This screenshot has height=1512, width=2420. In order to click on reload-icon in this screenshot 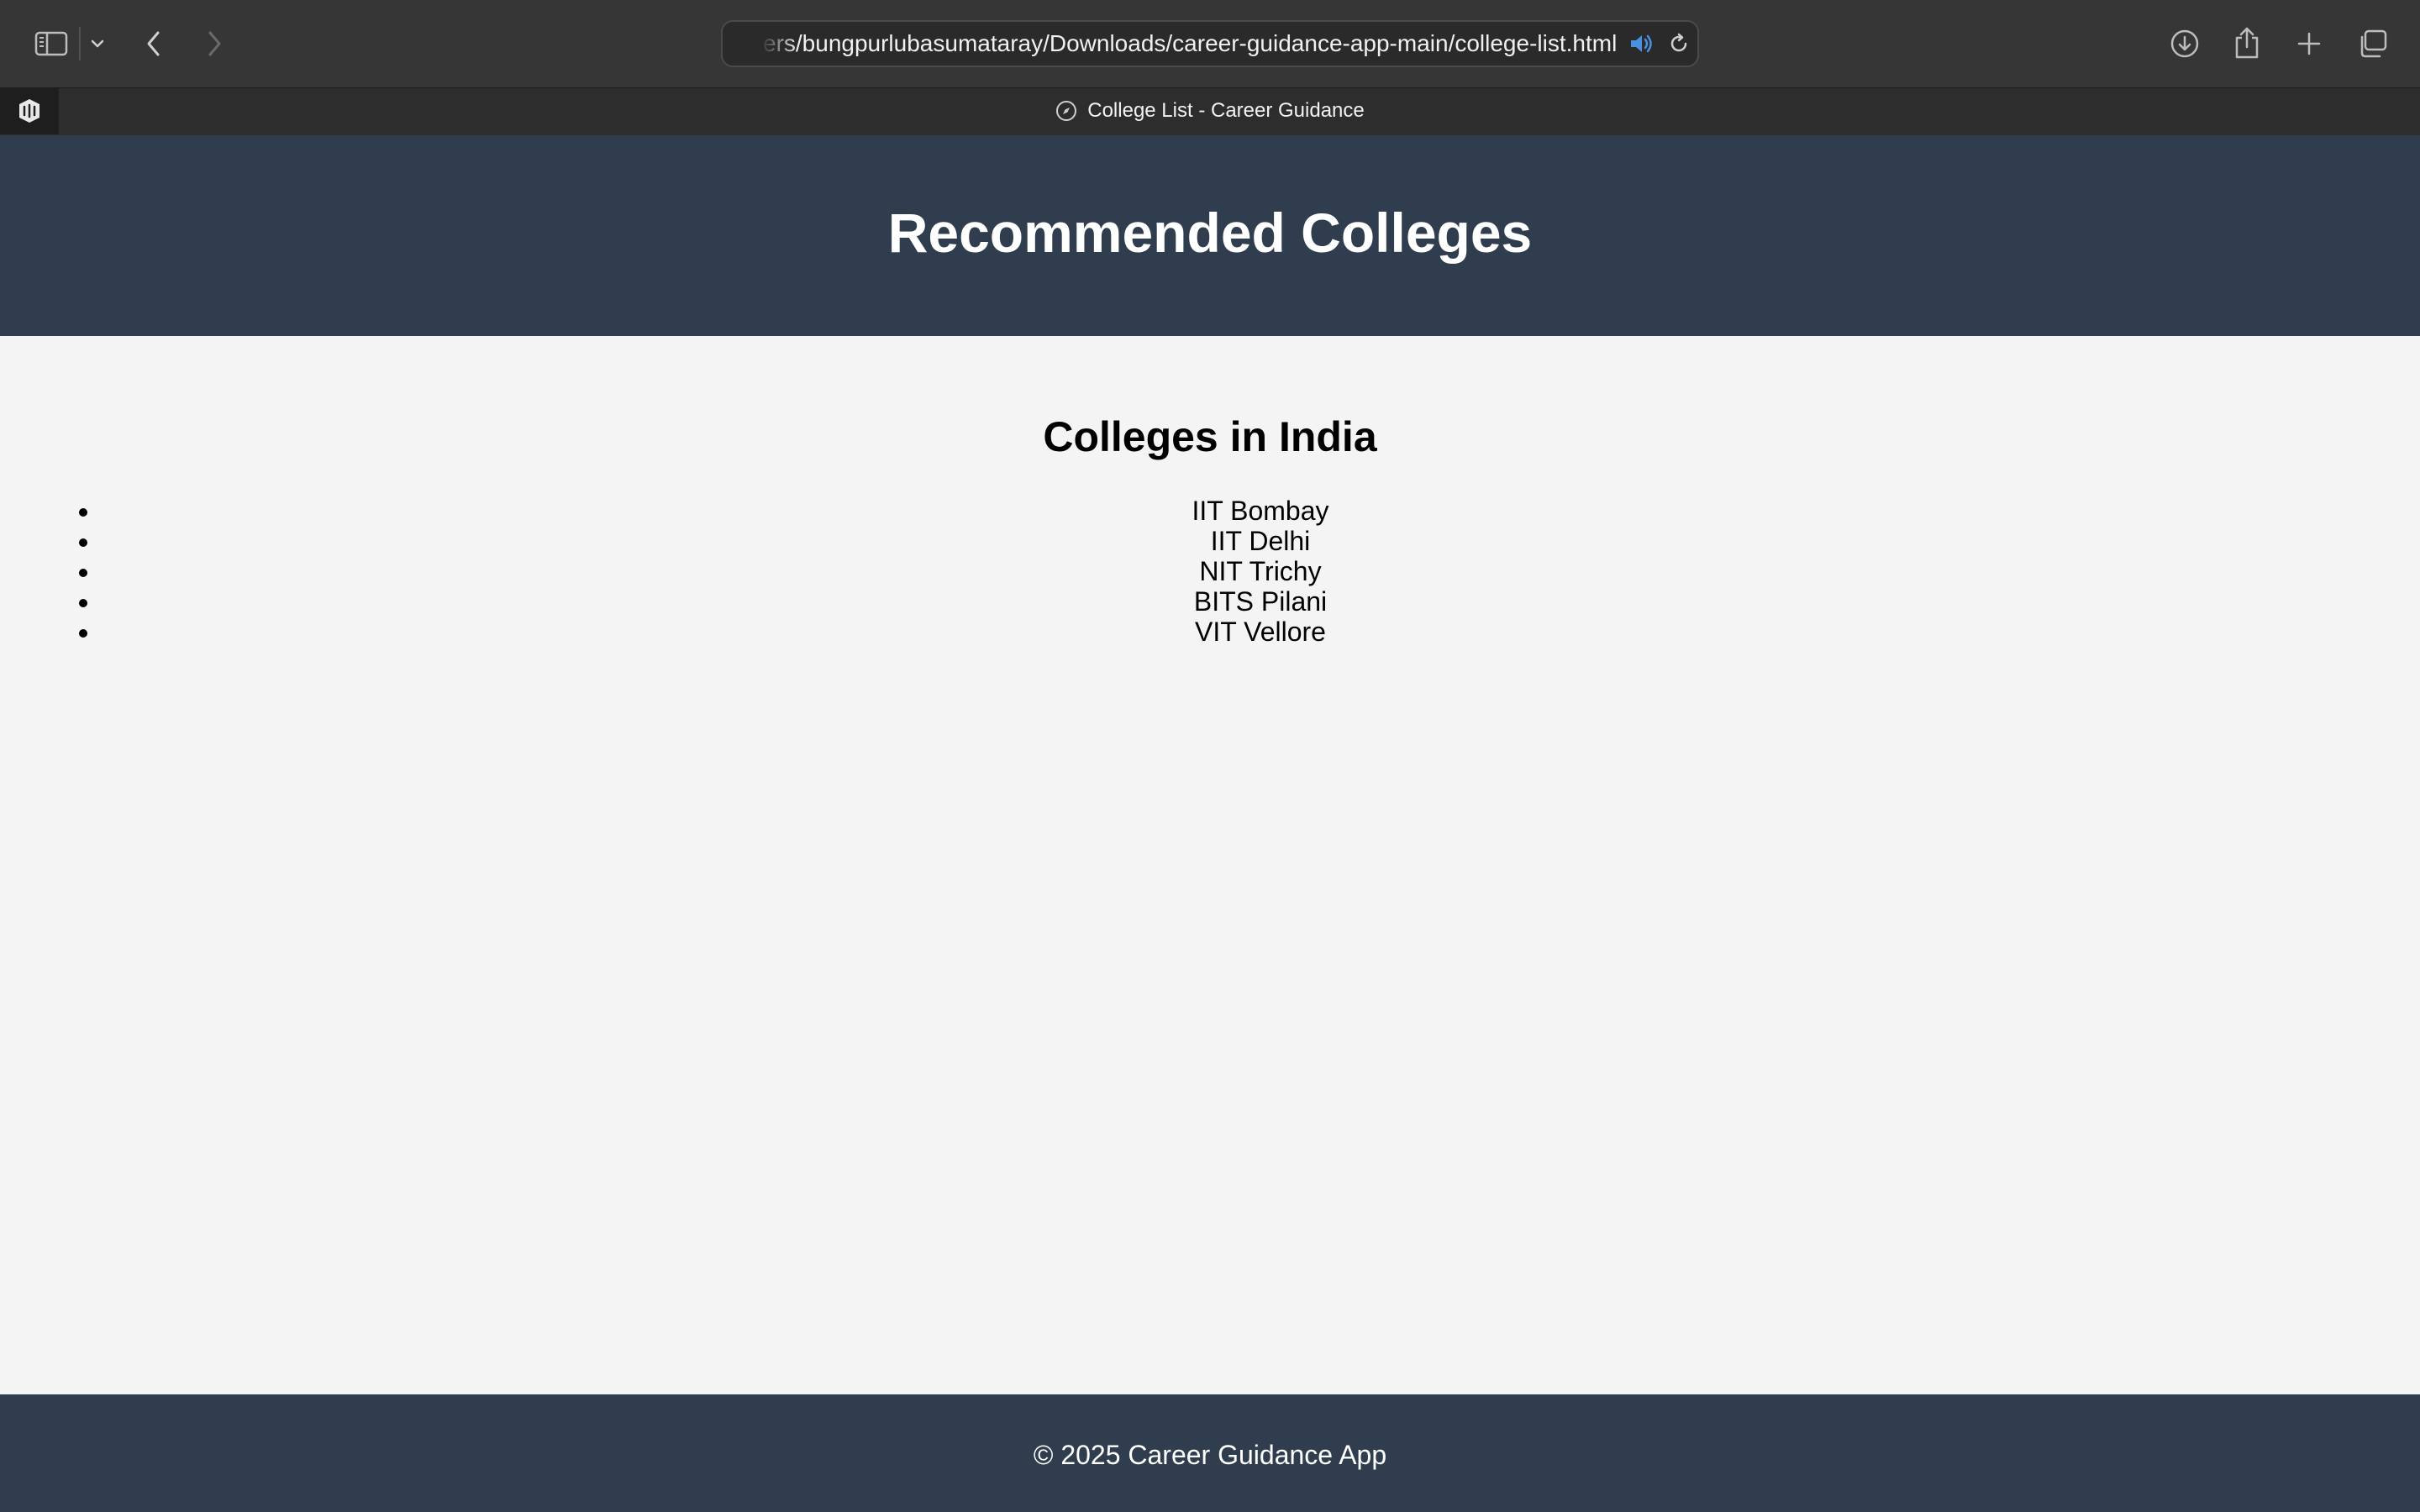, I will do `click(1679, 42)`.